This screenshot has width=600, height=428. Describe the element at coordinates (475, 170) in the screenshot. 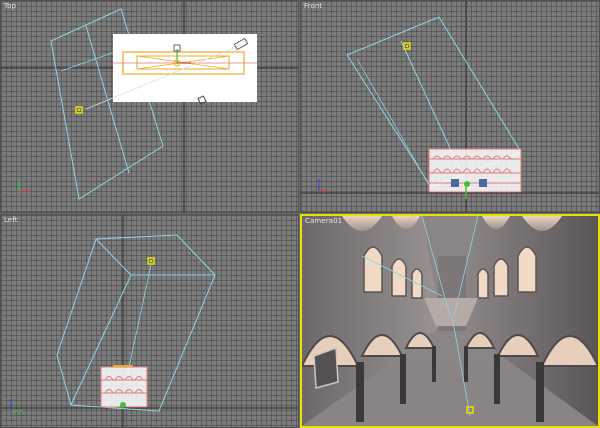

I see `building-facade` at that location.